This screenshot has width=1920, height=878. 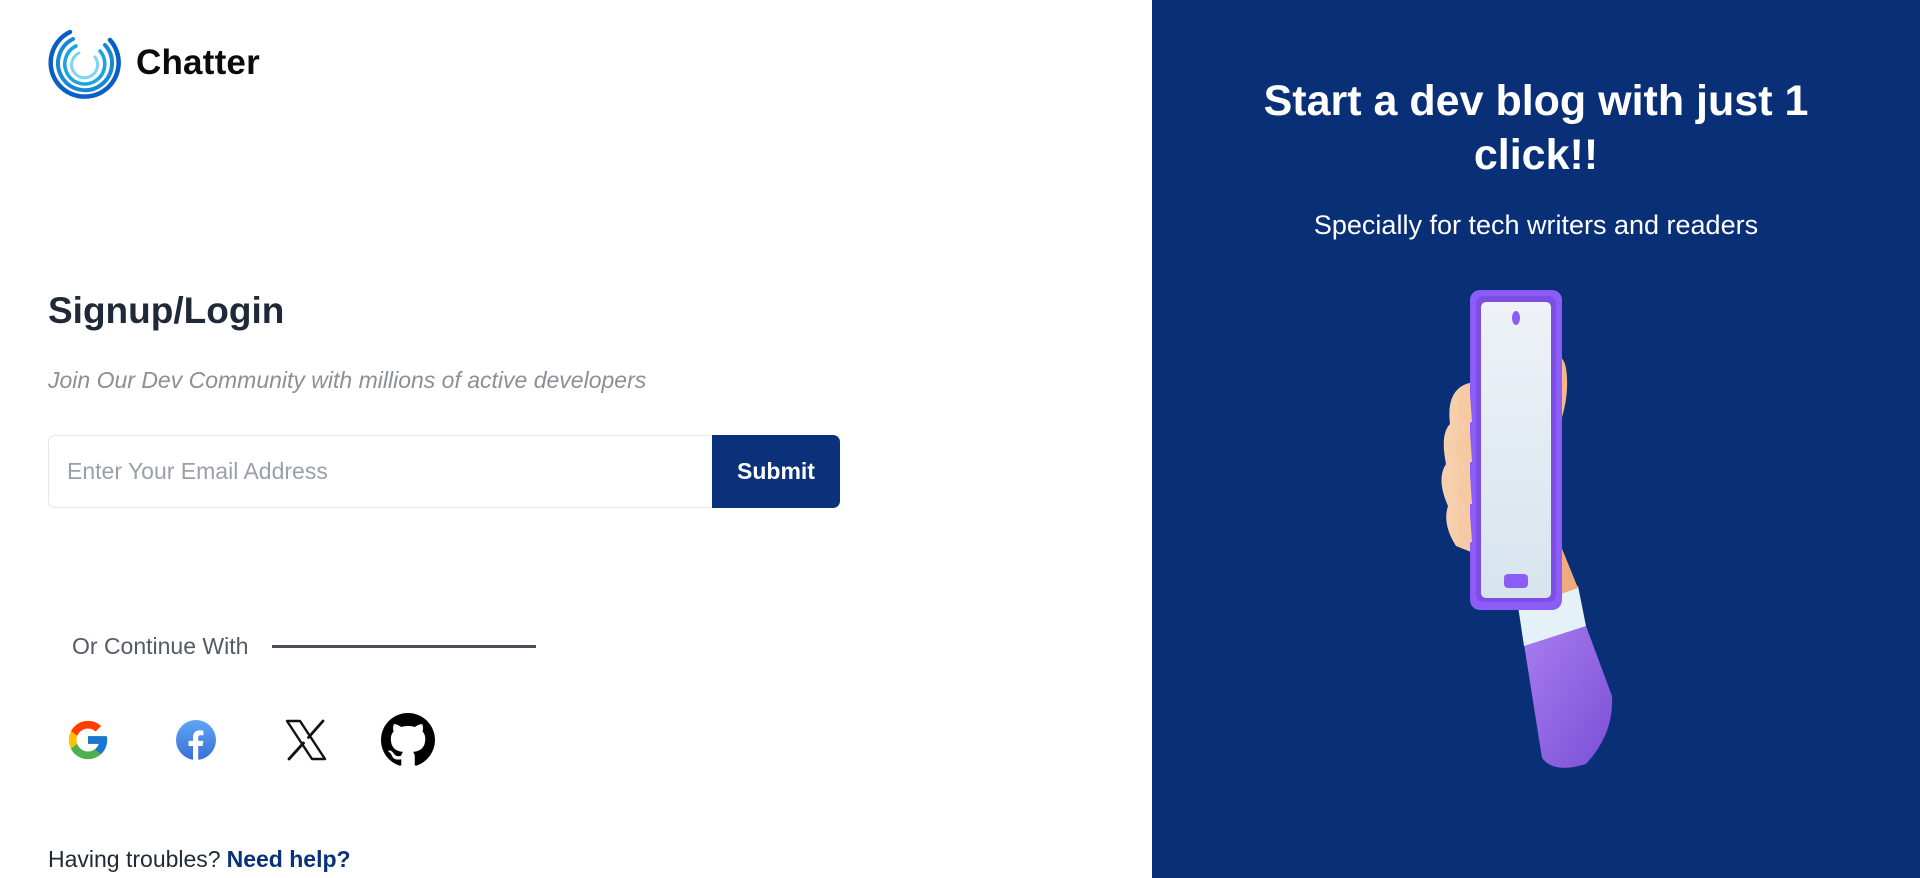 I want to click on x-login-button, so click(x=306, y=740).